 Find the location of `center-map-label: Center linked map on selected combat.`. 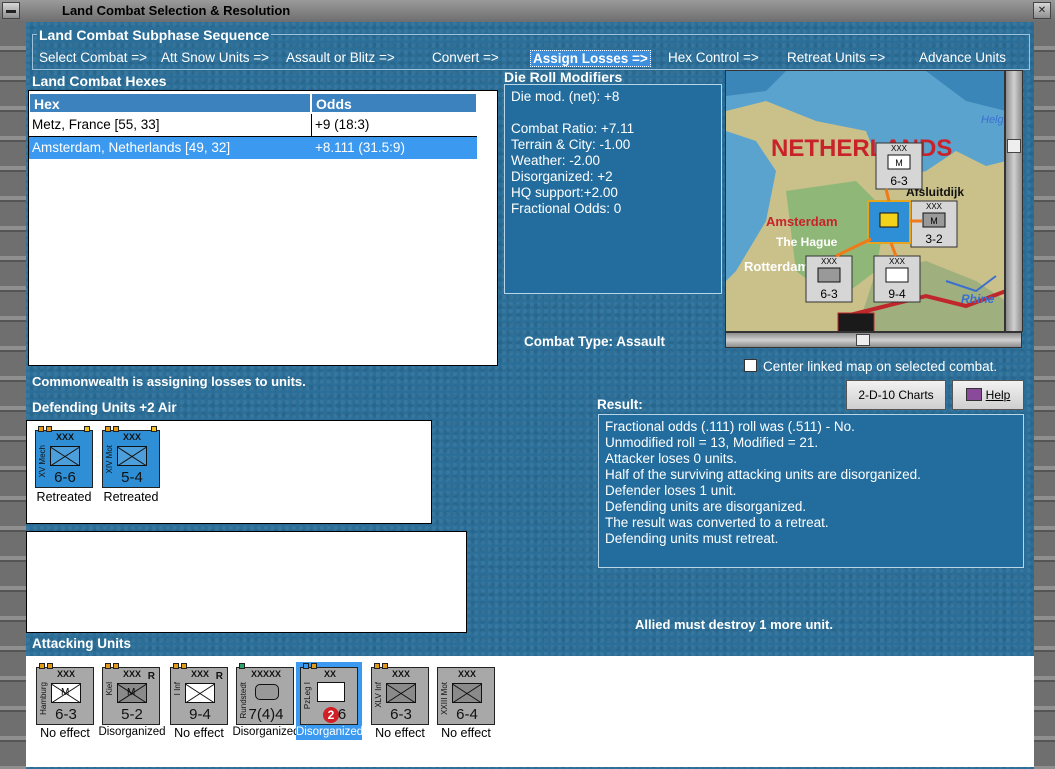

center-map-label: Center linked map on selected combat. is located at coordinates (880, 366).